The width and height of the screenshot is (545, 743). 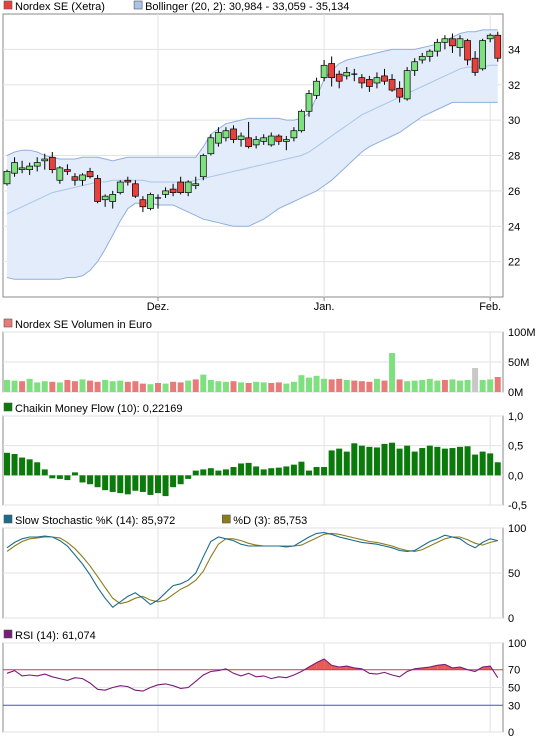 What do you see at coordinates (515, 476) in the screenshot?
I see `cmf-ytick-label: 0,0` at bounding box center [515, 476].